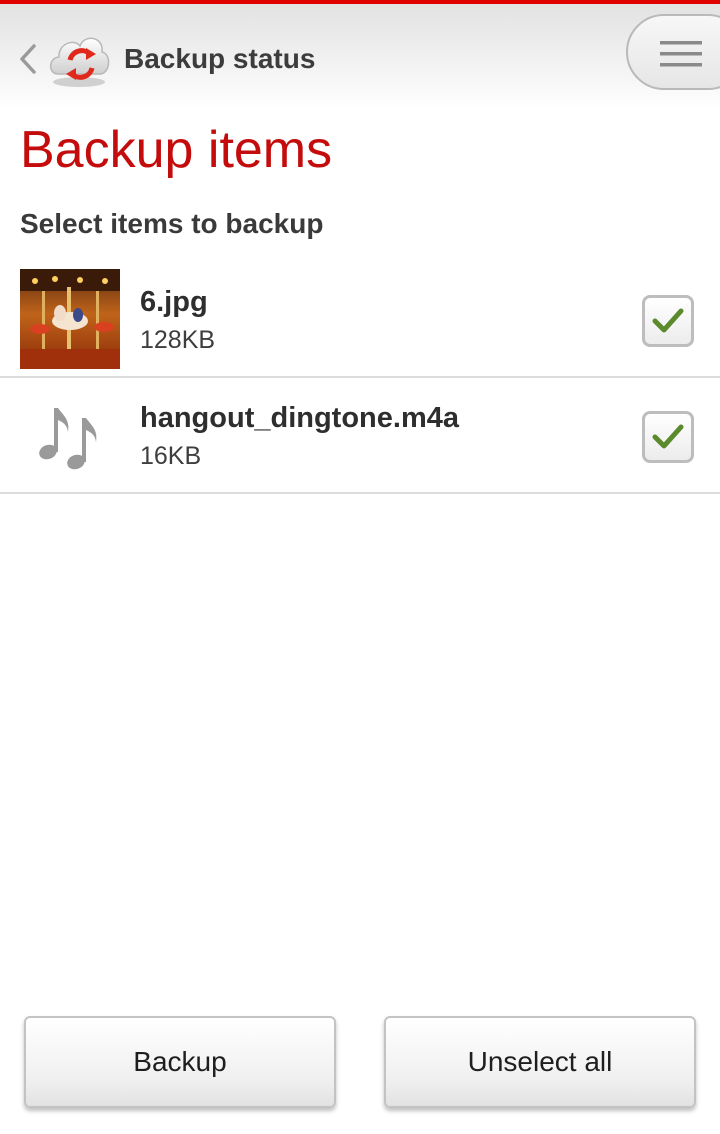 This screenshot has width=720, height=1134. Describe the element at coordinates (360, 57) in the screenshot. I see `action-bar: Backup status` at that location.